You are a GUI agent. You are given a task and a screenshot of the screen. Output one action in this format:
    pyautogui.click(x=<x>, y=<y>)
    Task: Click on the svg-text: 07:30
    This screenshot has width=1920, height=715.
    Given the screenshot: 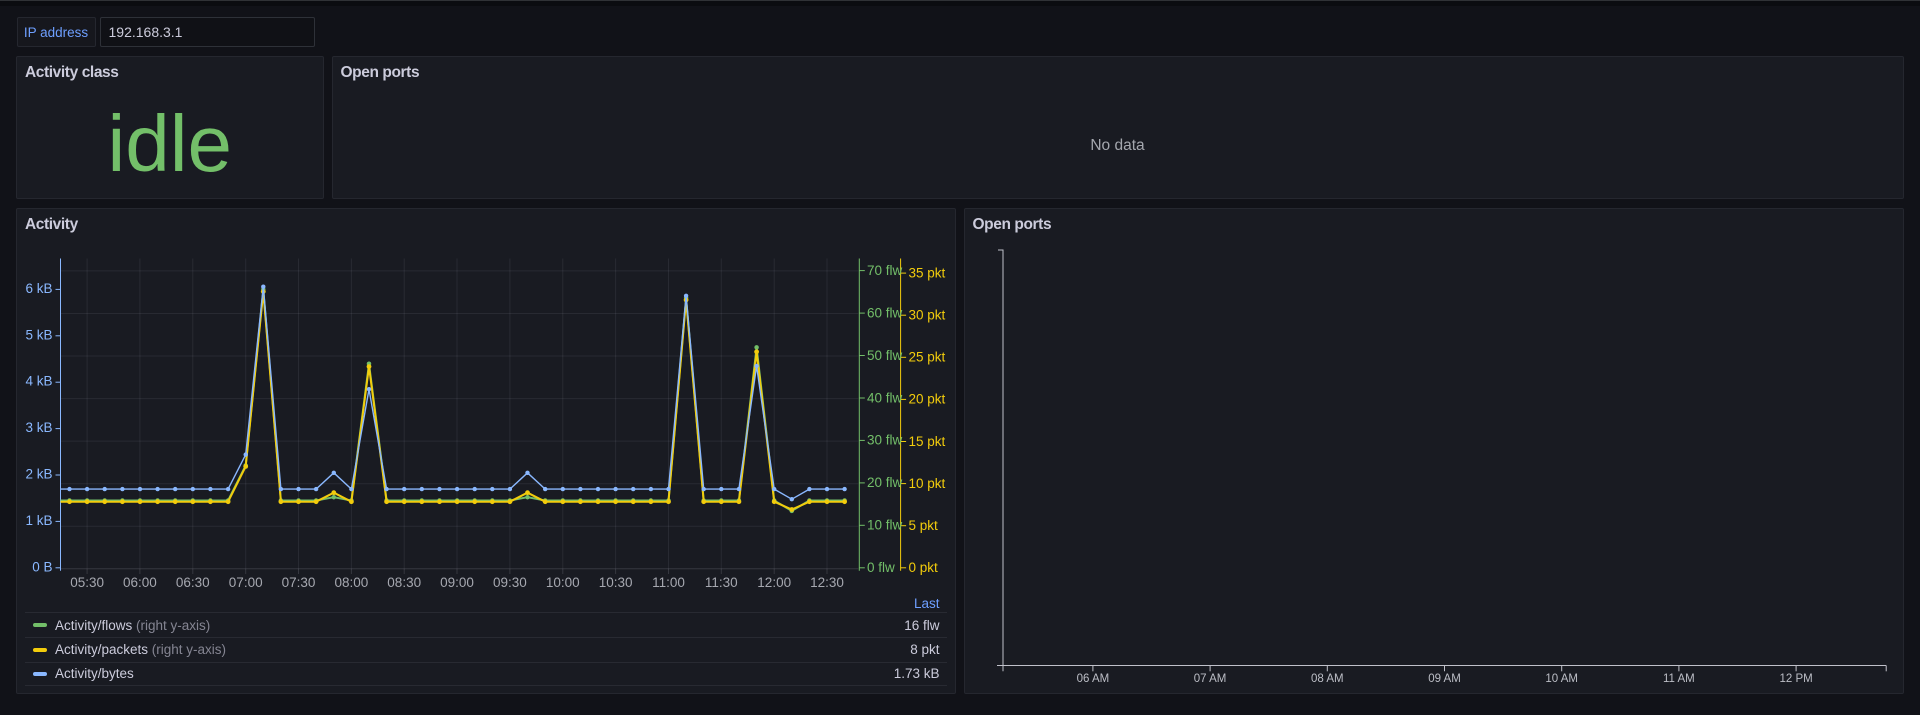 What is the action you would take?
    pyautogui.click(x=299, y=581)
    